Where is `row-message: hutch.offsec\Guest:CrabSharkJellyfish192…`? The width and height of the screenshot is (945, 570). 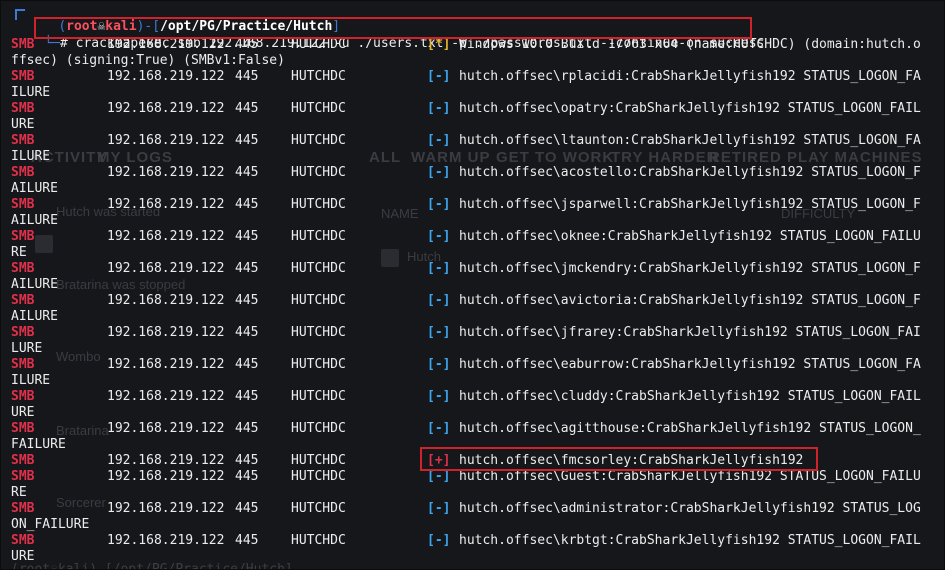
row-message: hutch.offsec\Guest:CrabSharkJellyfish192… is located at coordinates (690, 476).